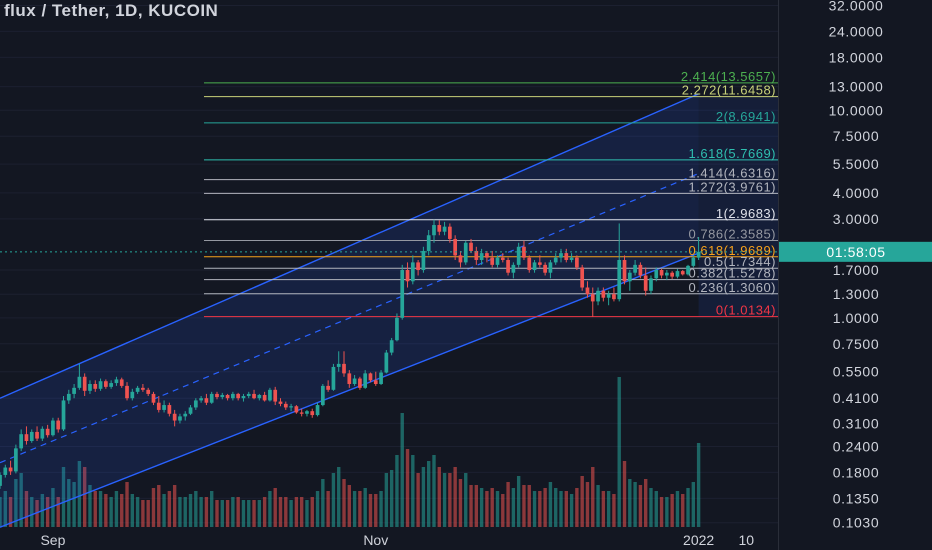 This screenshot has width=932, height=550. Describe the element at coordinates (732, 273) in the screenshot. I see `fib-level-label: 0.382(1.5278)` at that location.